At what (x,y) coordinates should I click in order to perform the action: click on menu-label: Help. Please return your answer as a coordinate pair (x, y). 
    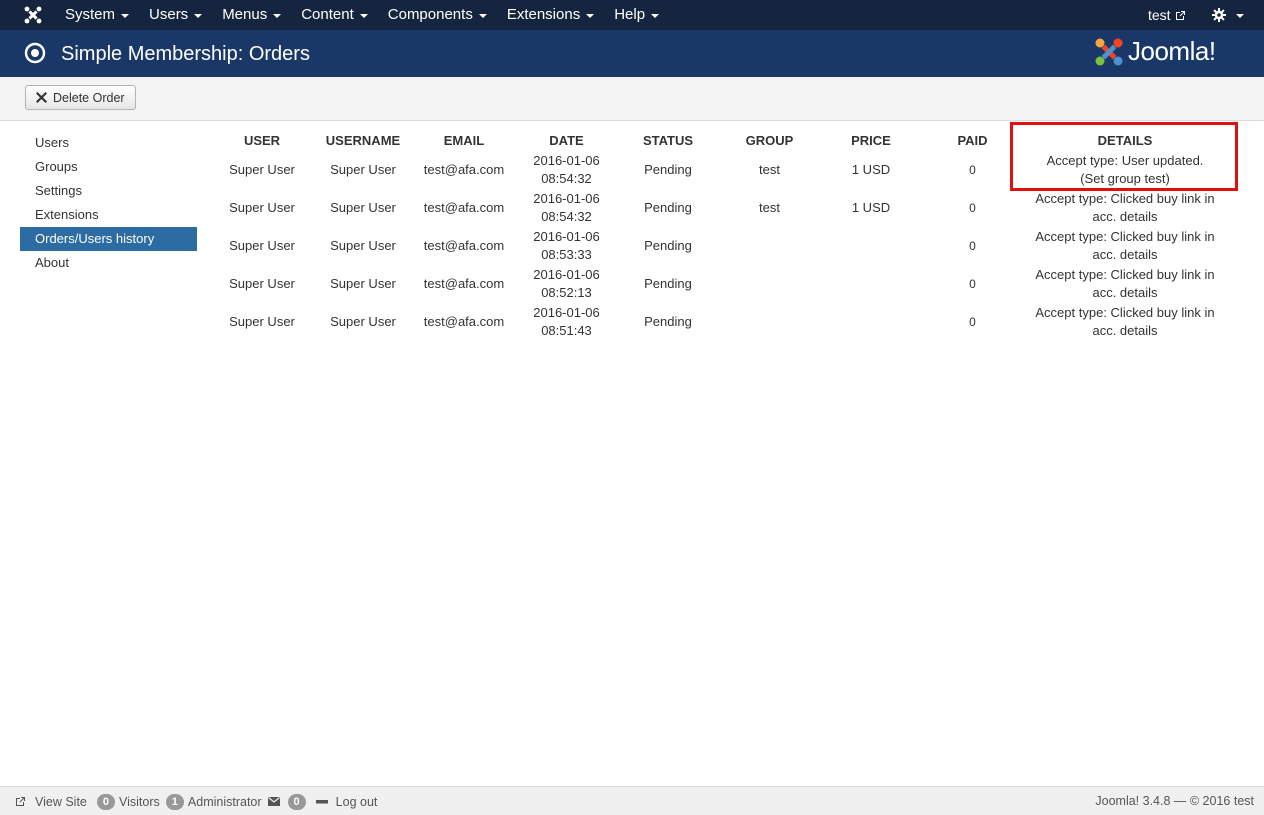
    Looking at the image, I should click on (630, 14).